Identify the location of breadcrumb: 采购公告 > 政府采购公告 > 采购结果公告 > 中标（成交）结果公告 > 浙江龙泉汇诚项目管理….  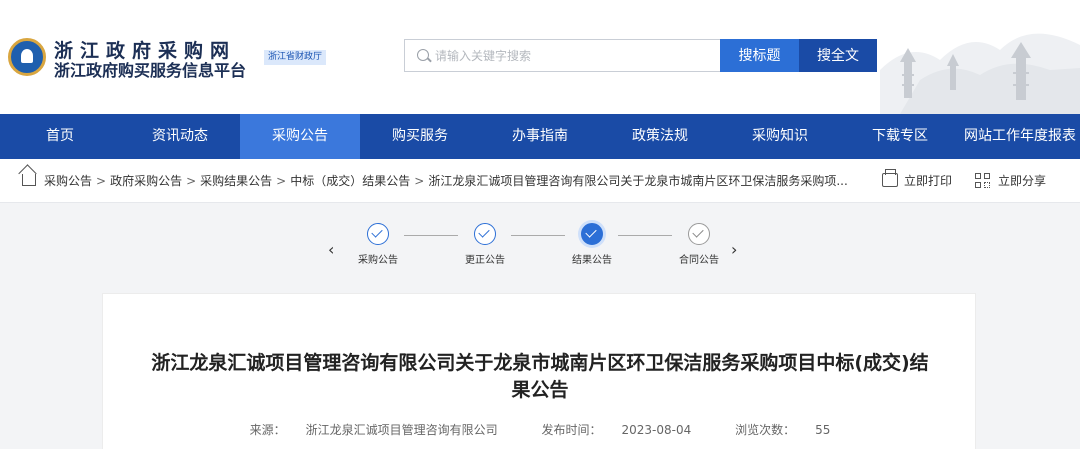
(460, 180).